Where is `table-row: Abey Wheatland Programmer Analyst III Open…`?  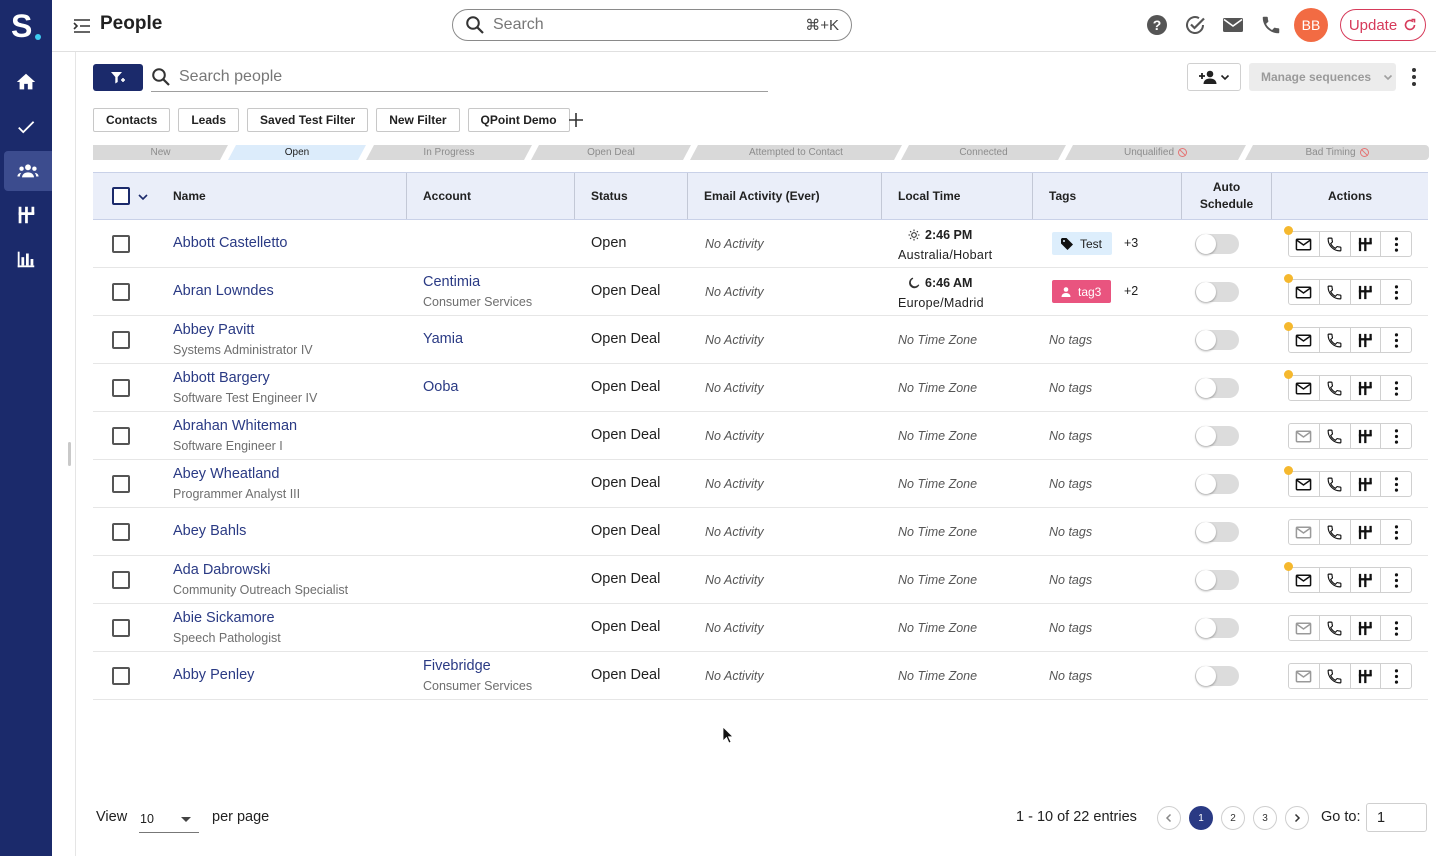
table-row: Abey Wheatland Programmer Analyst III Open… is located at coordinates (760, 484).